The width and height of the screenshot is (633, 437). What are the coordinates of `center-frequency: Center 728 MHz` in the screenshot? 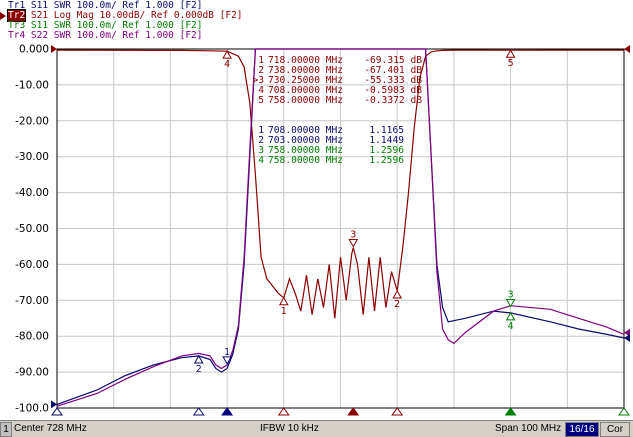 It's located at (50, 429).